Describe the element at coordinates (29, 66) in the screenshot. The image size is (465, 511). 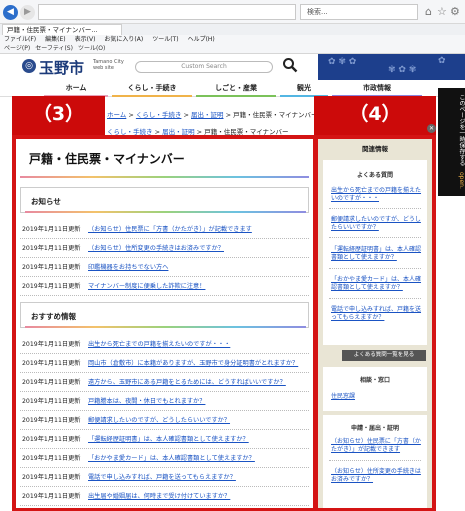
I see `logo-icon: ◎` at that location.